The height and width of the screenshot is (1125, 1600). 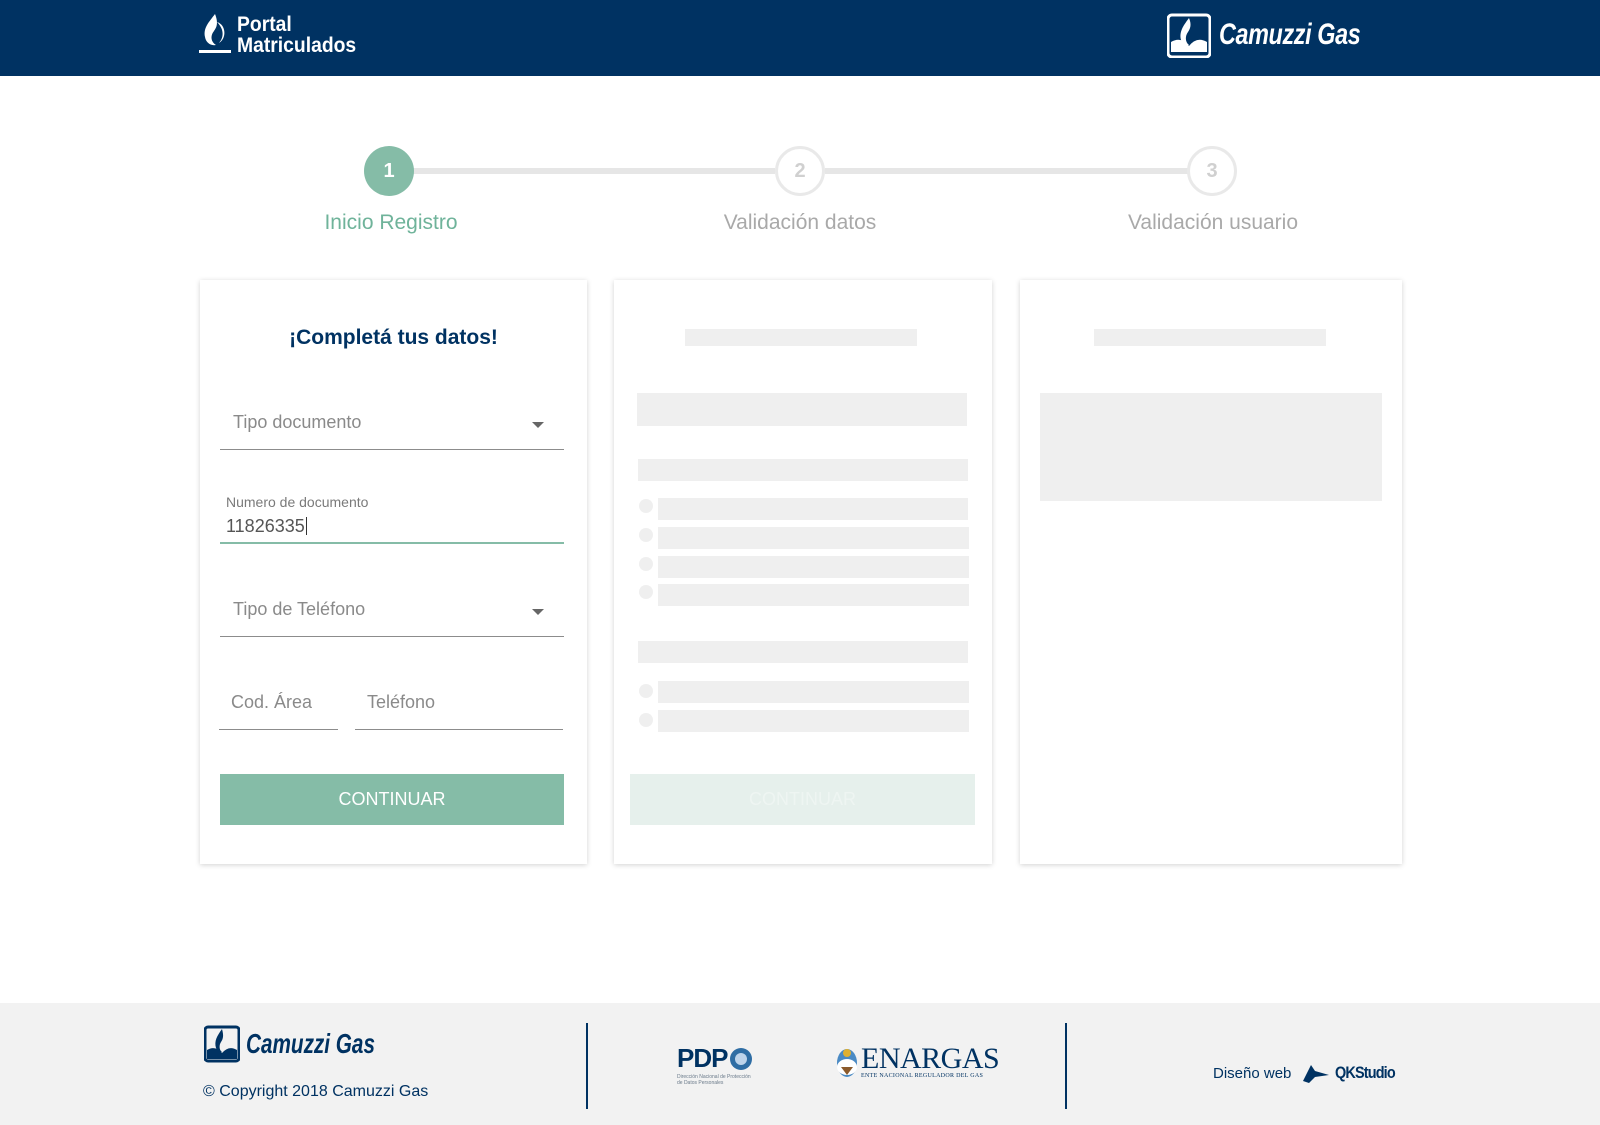 What do you see at coordinates (847, 1063) in the screenshot?
I see `argentina-shield-icon` at bounding box center [847, 1063].